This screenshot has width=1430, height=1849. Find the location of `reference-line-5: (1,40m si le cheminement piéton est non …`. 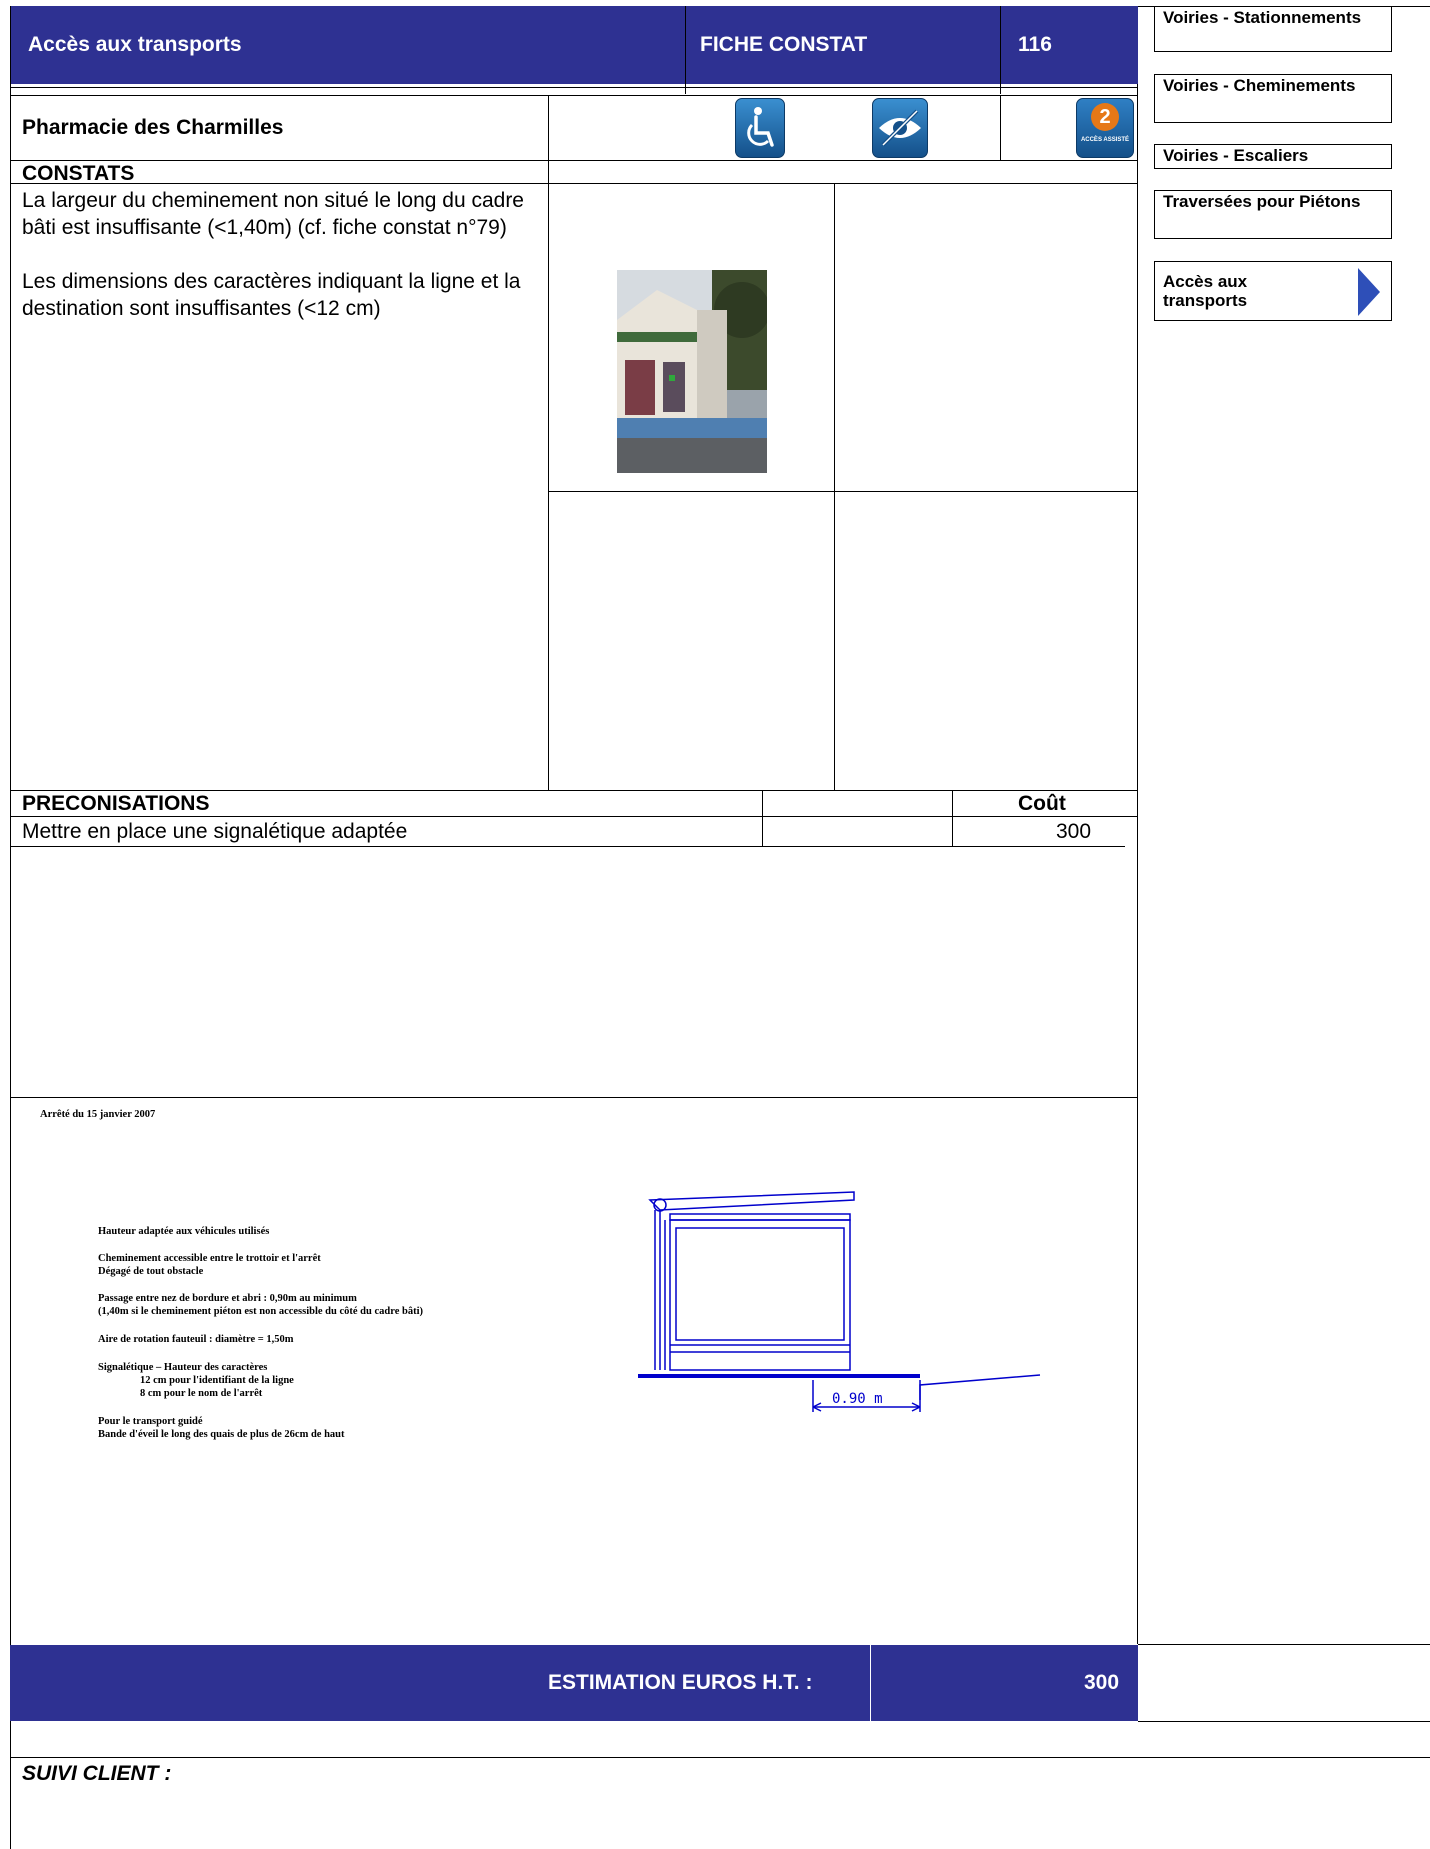

reference-line-5: (1,40m si le cheminement piéton est non … is located at coordinates (260, 1311).